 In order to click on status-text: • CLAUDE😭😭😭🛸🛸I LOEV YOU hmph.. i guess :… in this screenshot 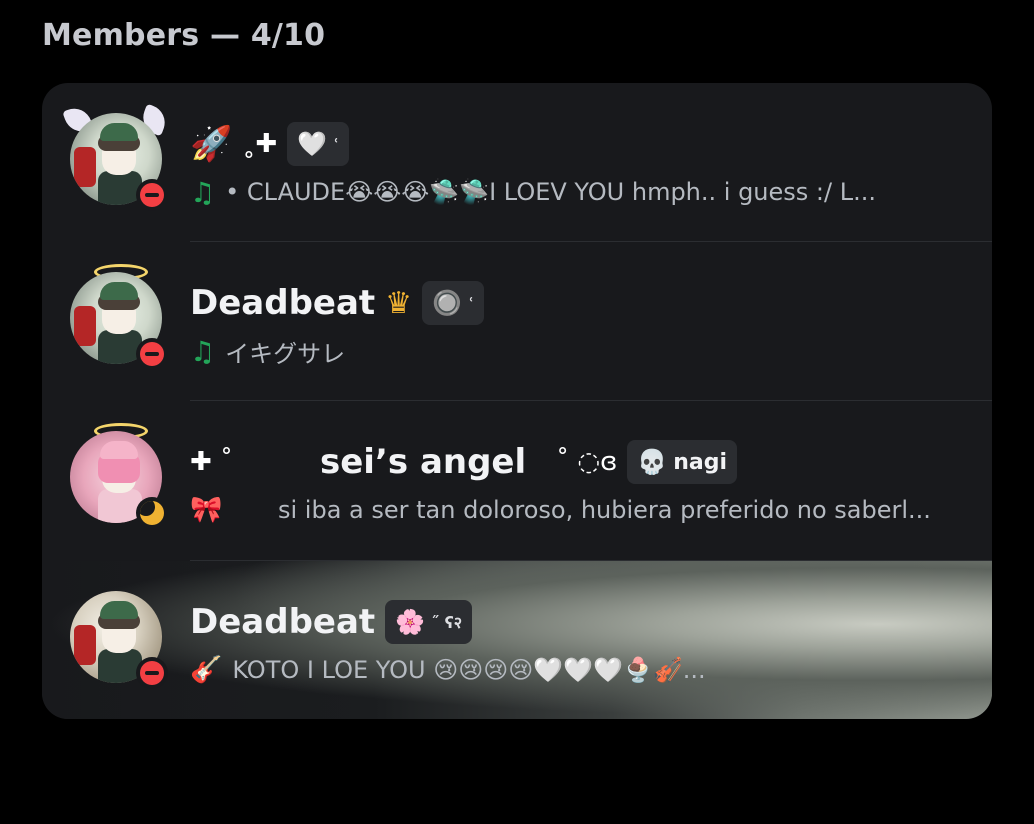, I will do `click(550, 192)`.